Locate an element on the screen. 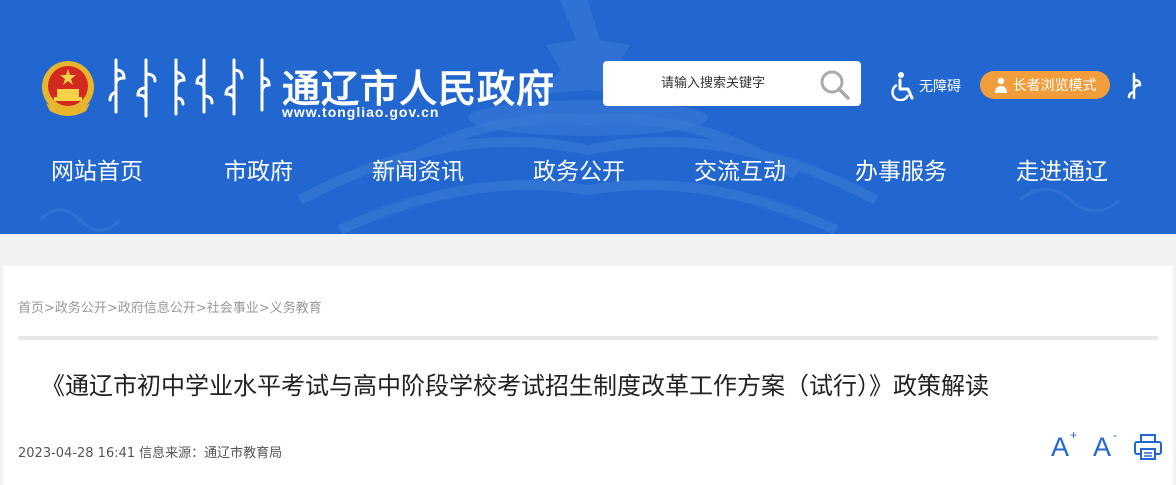 This screenshot has height=485, width=1176. font-decrease-mark: - is located at coordinates (1115, 434).